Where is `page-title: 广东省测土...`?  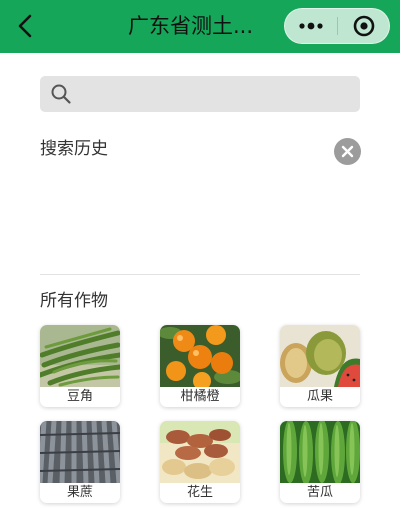 page-title: 广东省测土... is located at coordinates (191, 26).